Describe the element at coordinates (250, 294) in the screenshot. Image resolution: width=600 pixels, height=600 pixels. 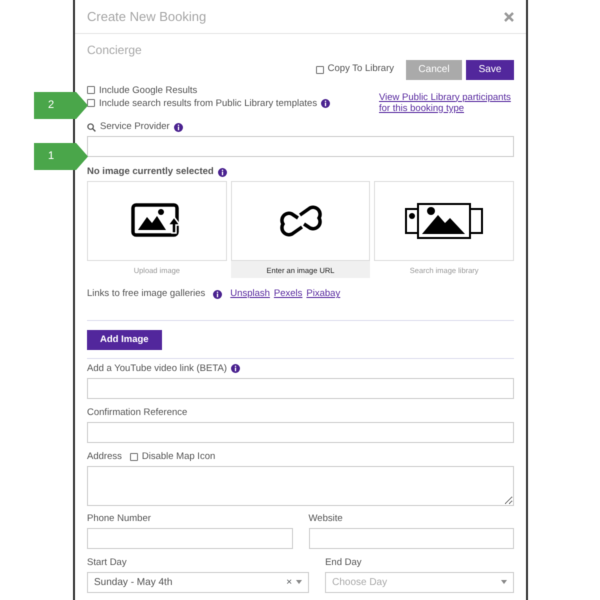
I see `gallery-link: Unsplash` at that location.